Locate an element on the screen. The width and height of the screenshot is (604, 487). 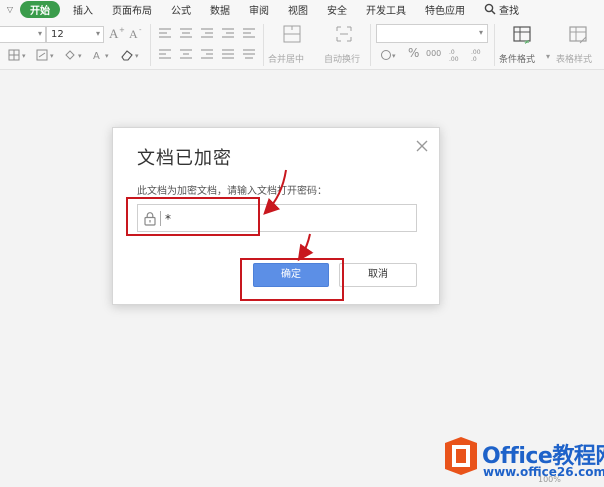
watermark: Office教程网 www.office26.com is located at coordinates (523, 459).